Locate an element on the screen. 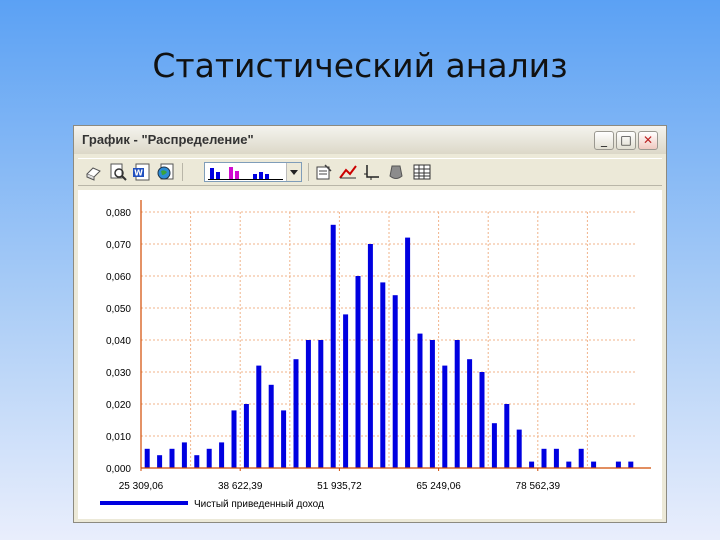 The image size is (720, 540). window-titlebar: График - "Распределение" _ □ ✕ is located at coordinates (370, 140).